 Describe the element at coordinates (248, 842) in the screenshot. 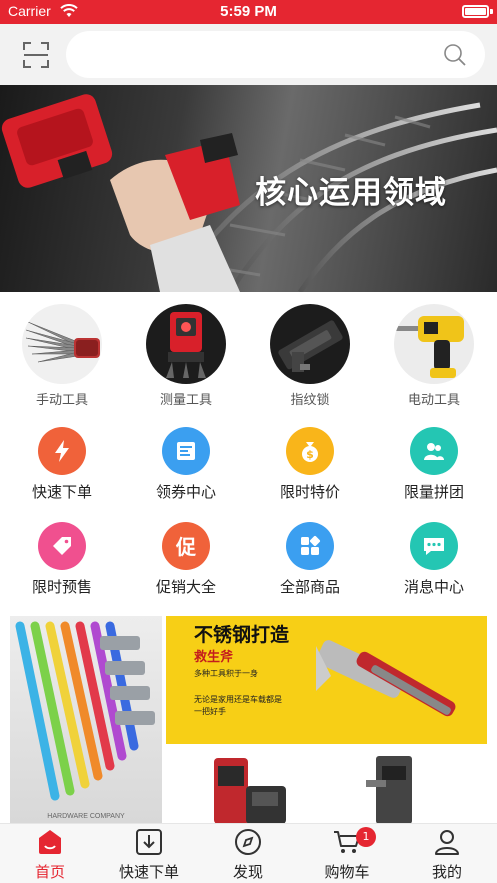

I see `compass-icon` at that location.